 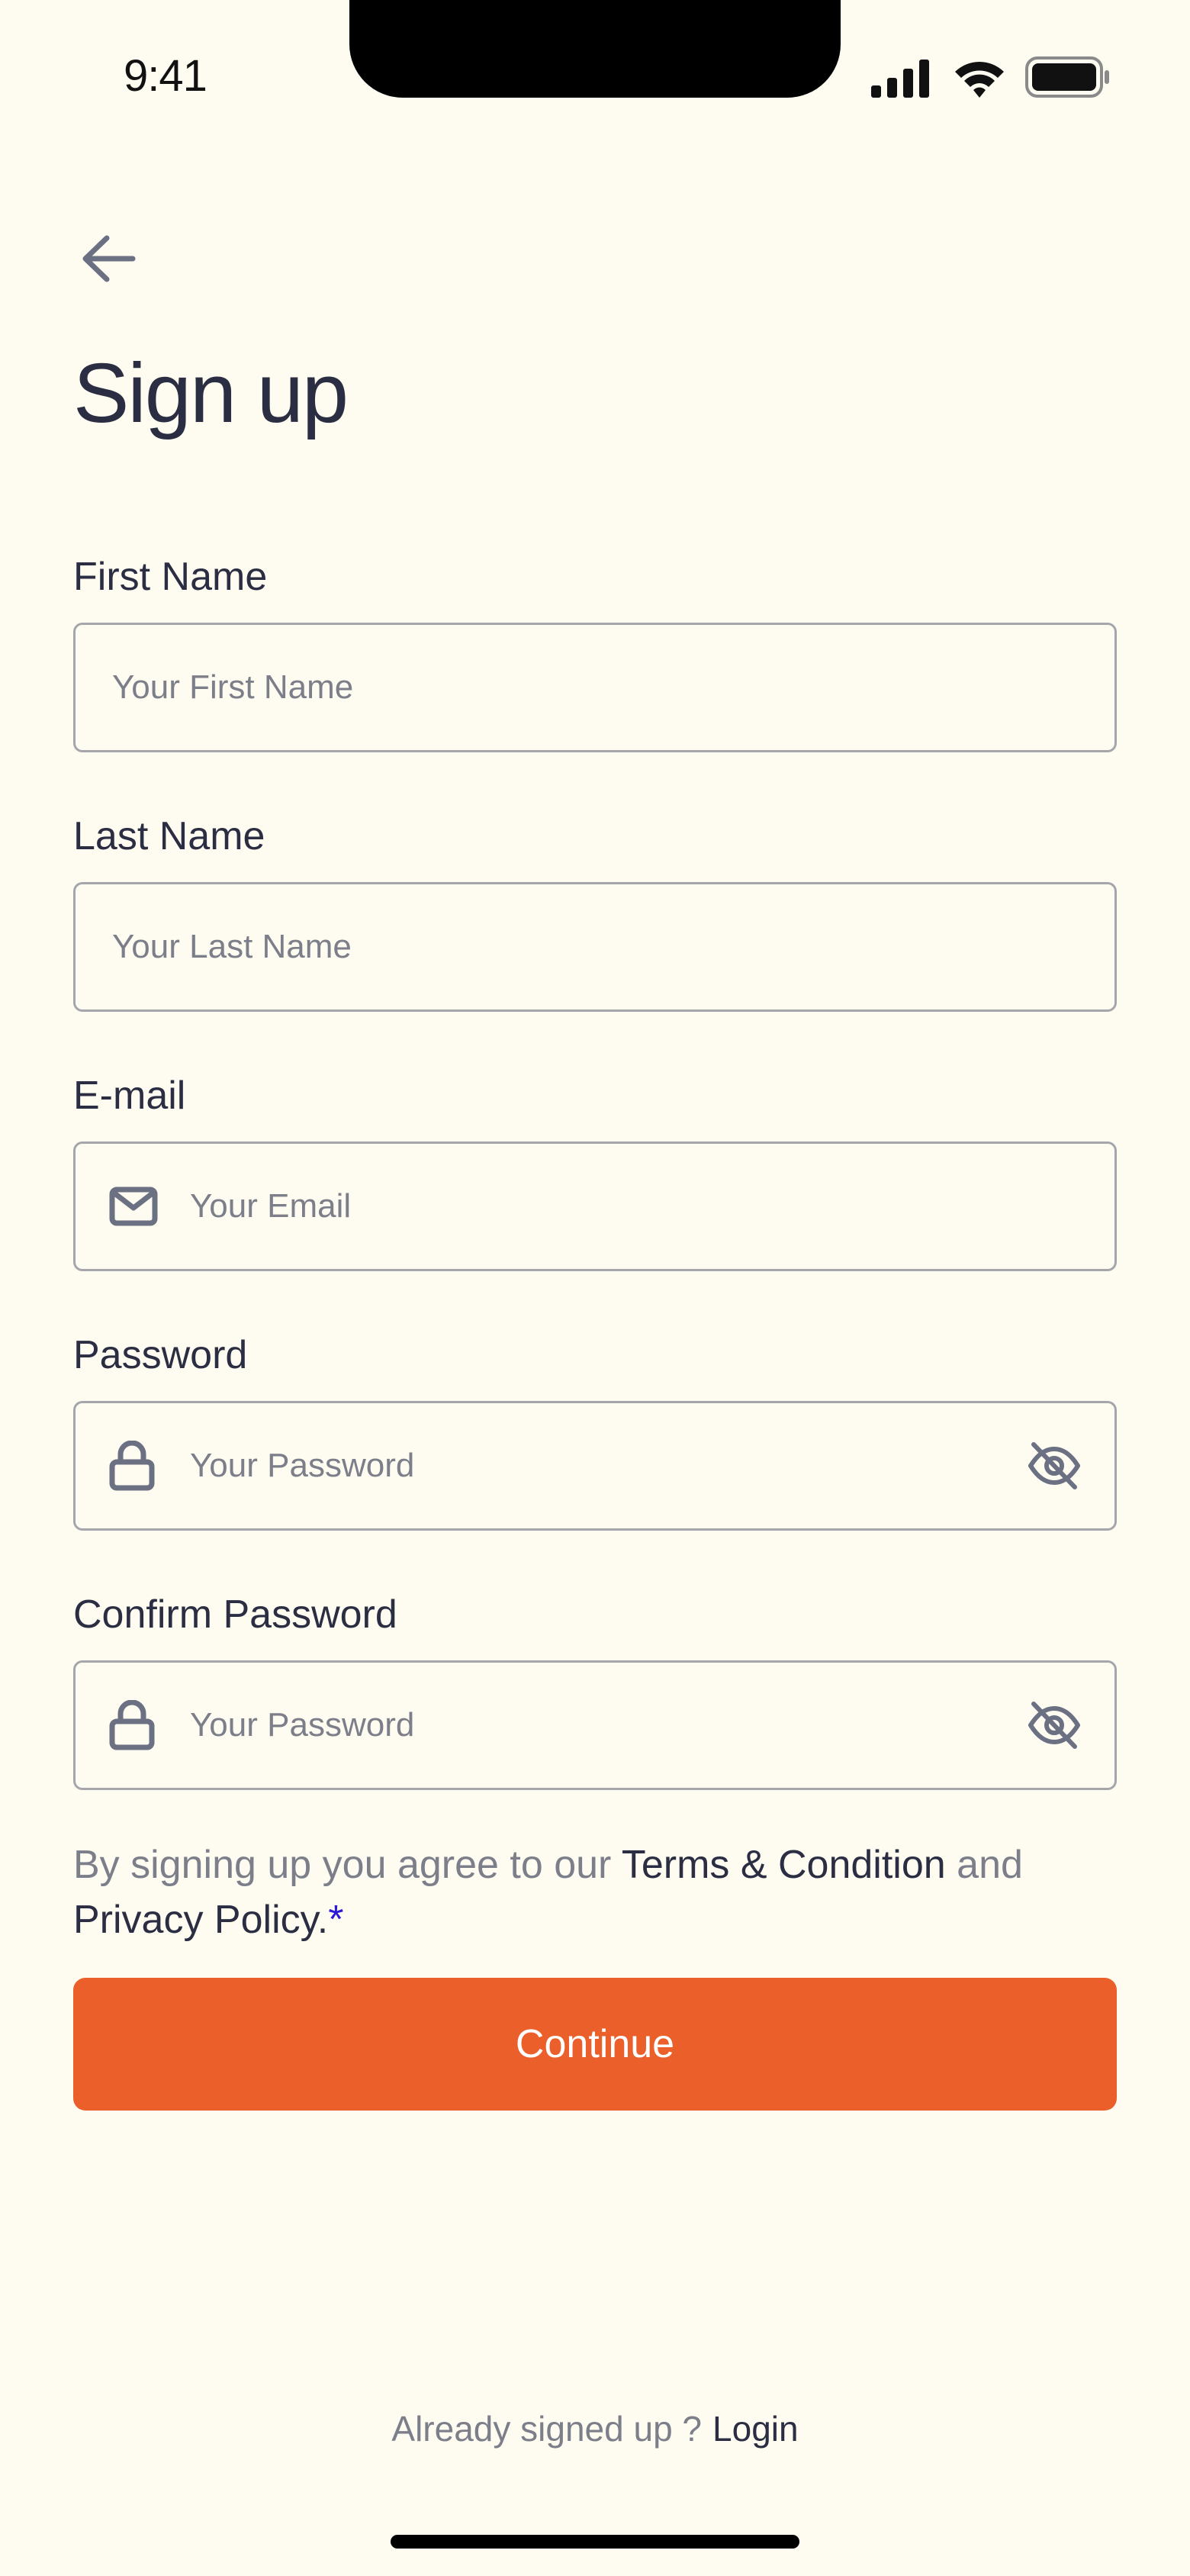 I want to click on password-input, so click(x=579, y=1465).